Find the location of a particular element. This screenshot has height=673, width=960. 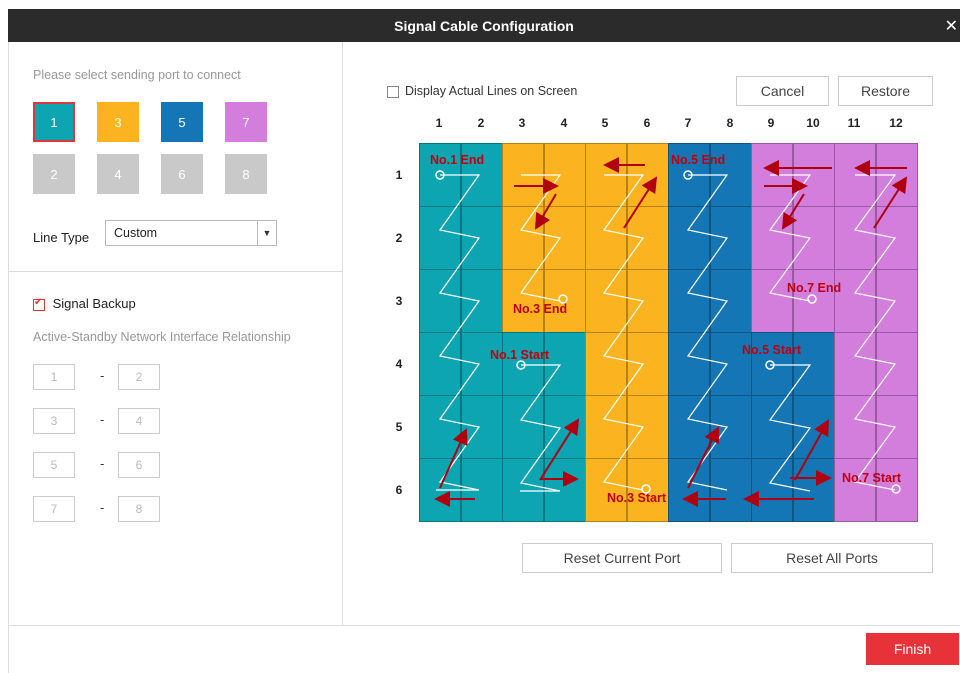

display-lines-label: Display Actual Lines on Screen is located at coordinates (491, 91).